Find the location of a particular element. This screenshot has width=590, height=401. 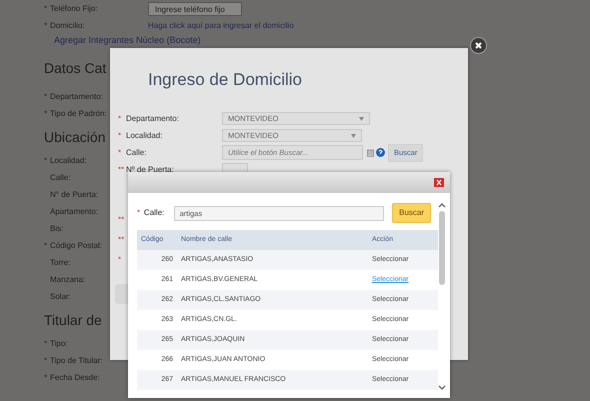

field-label: N° de Puerta: is located at coordinates (74, 194).